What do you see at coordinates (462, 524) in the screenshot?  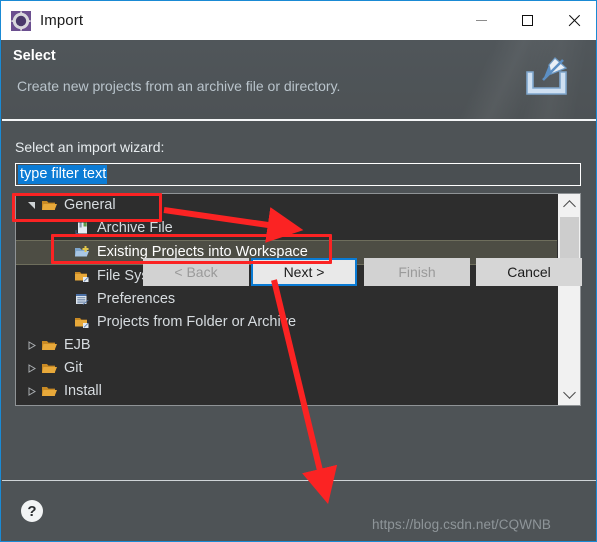 I see `watermark: https://blog.csdn.net/CQWNB` at bounding box center [462, 524].